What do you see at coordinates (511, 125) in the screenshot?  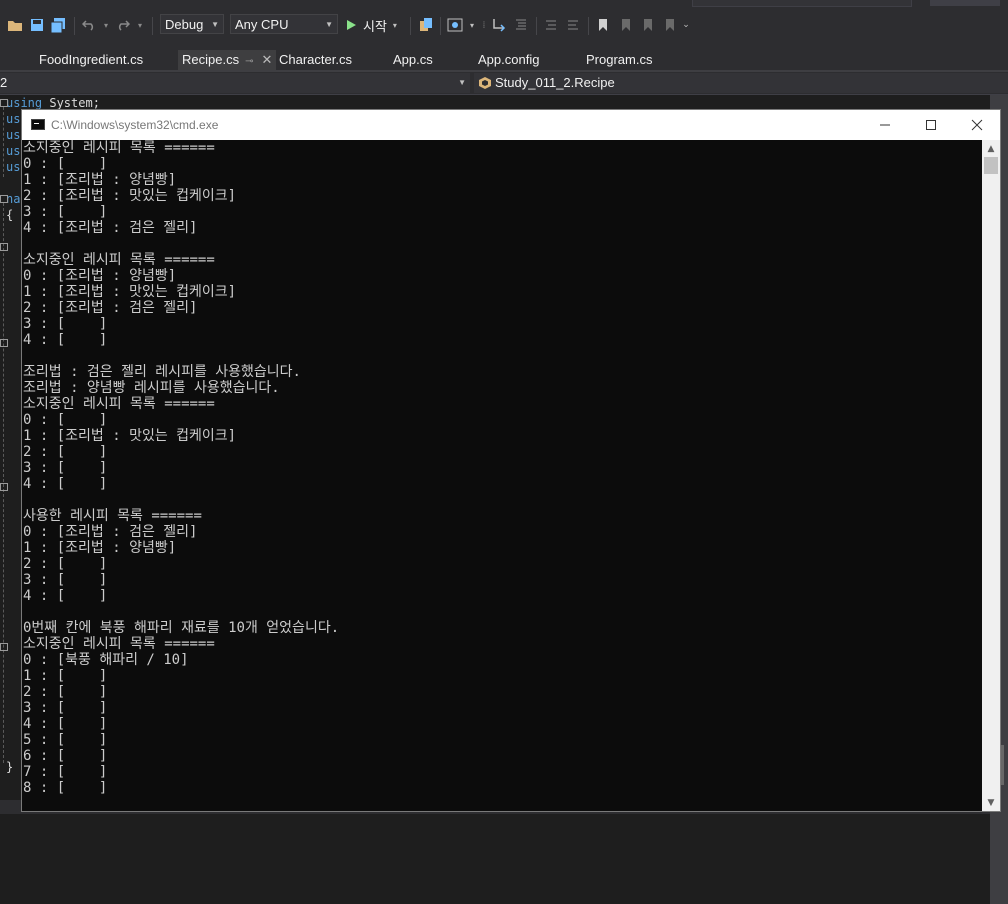 I see `console-title-bar: C:\Windows\system32\cmd.exe` at bounding box center [511, 125].